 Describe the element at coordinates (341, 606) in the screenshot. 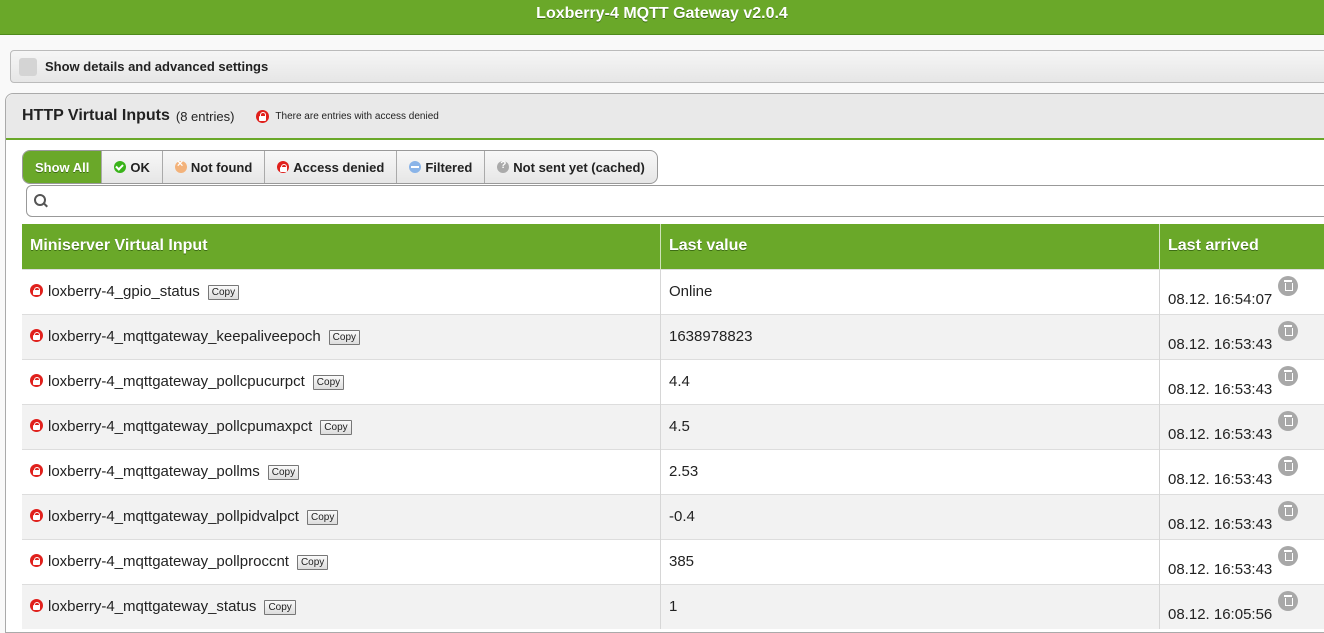

I see `name-cell: loxberry-4_mqttgateway_status Copy` at that location.